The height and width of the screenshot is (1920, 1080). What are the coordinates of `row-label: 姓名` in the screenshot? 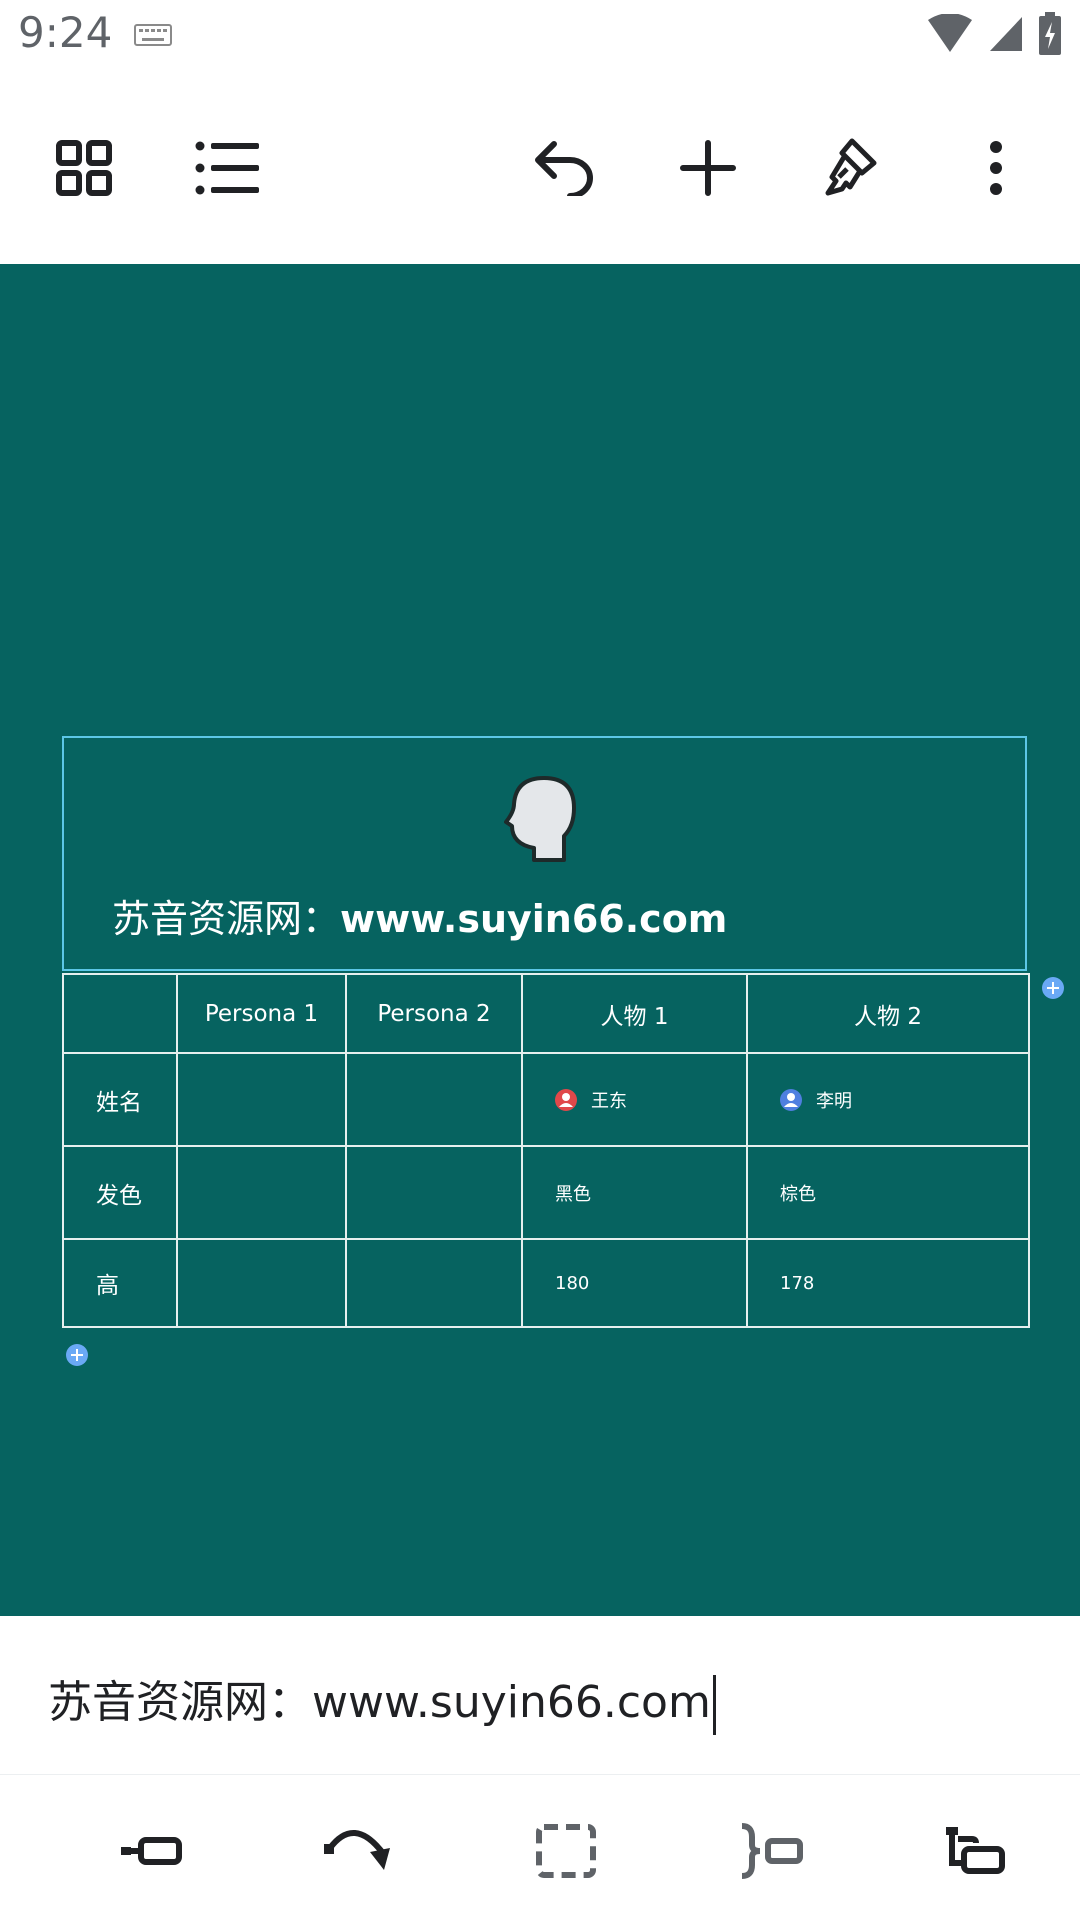 It's located at (120, 1099).